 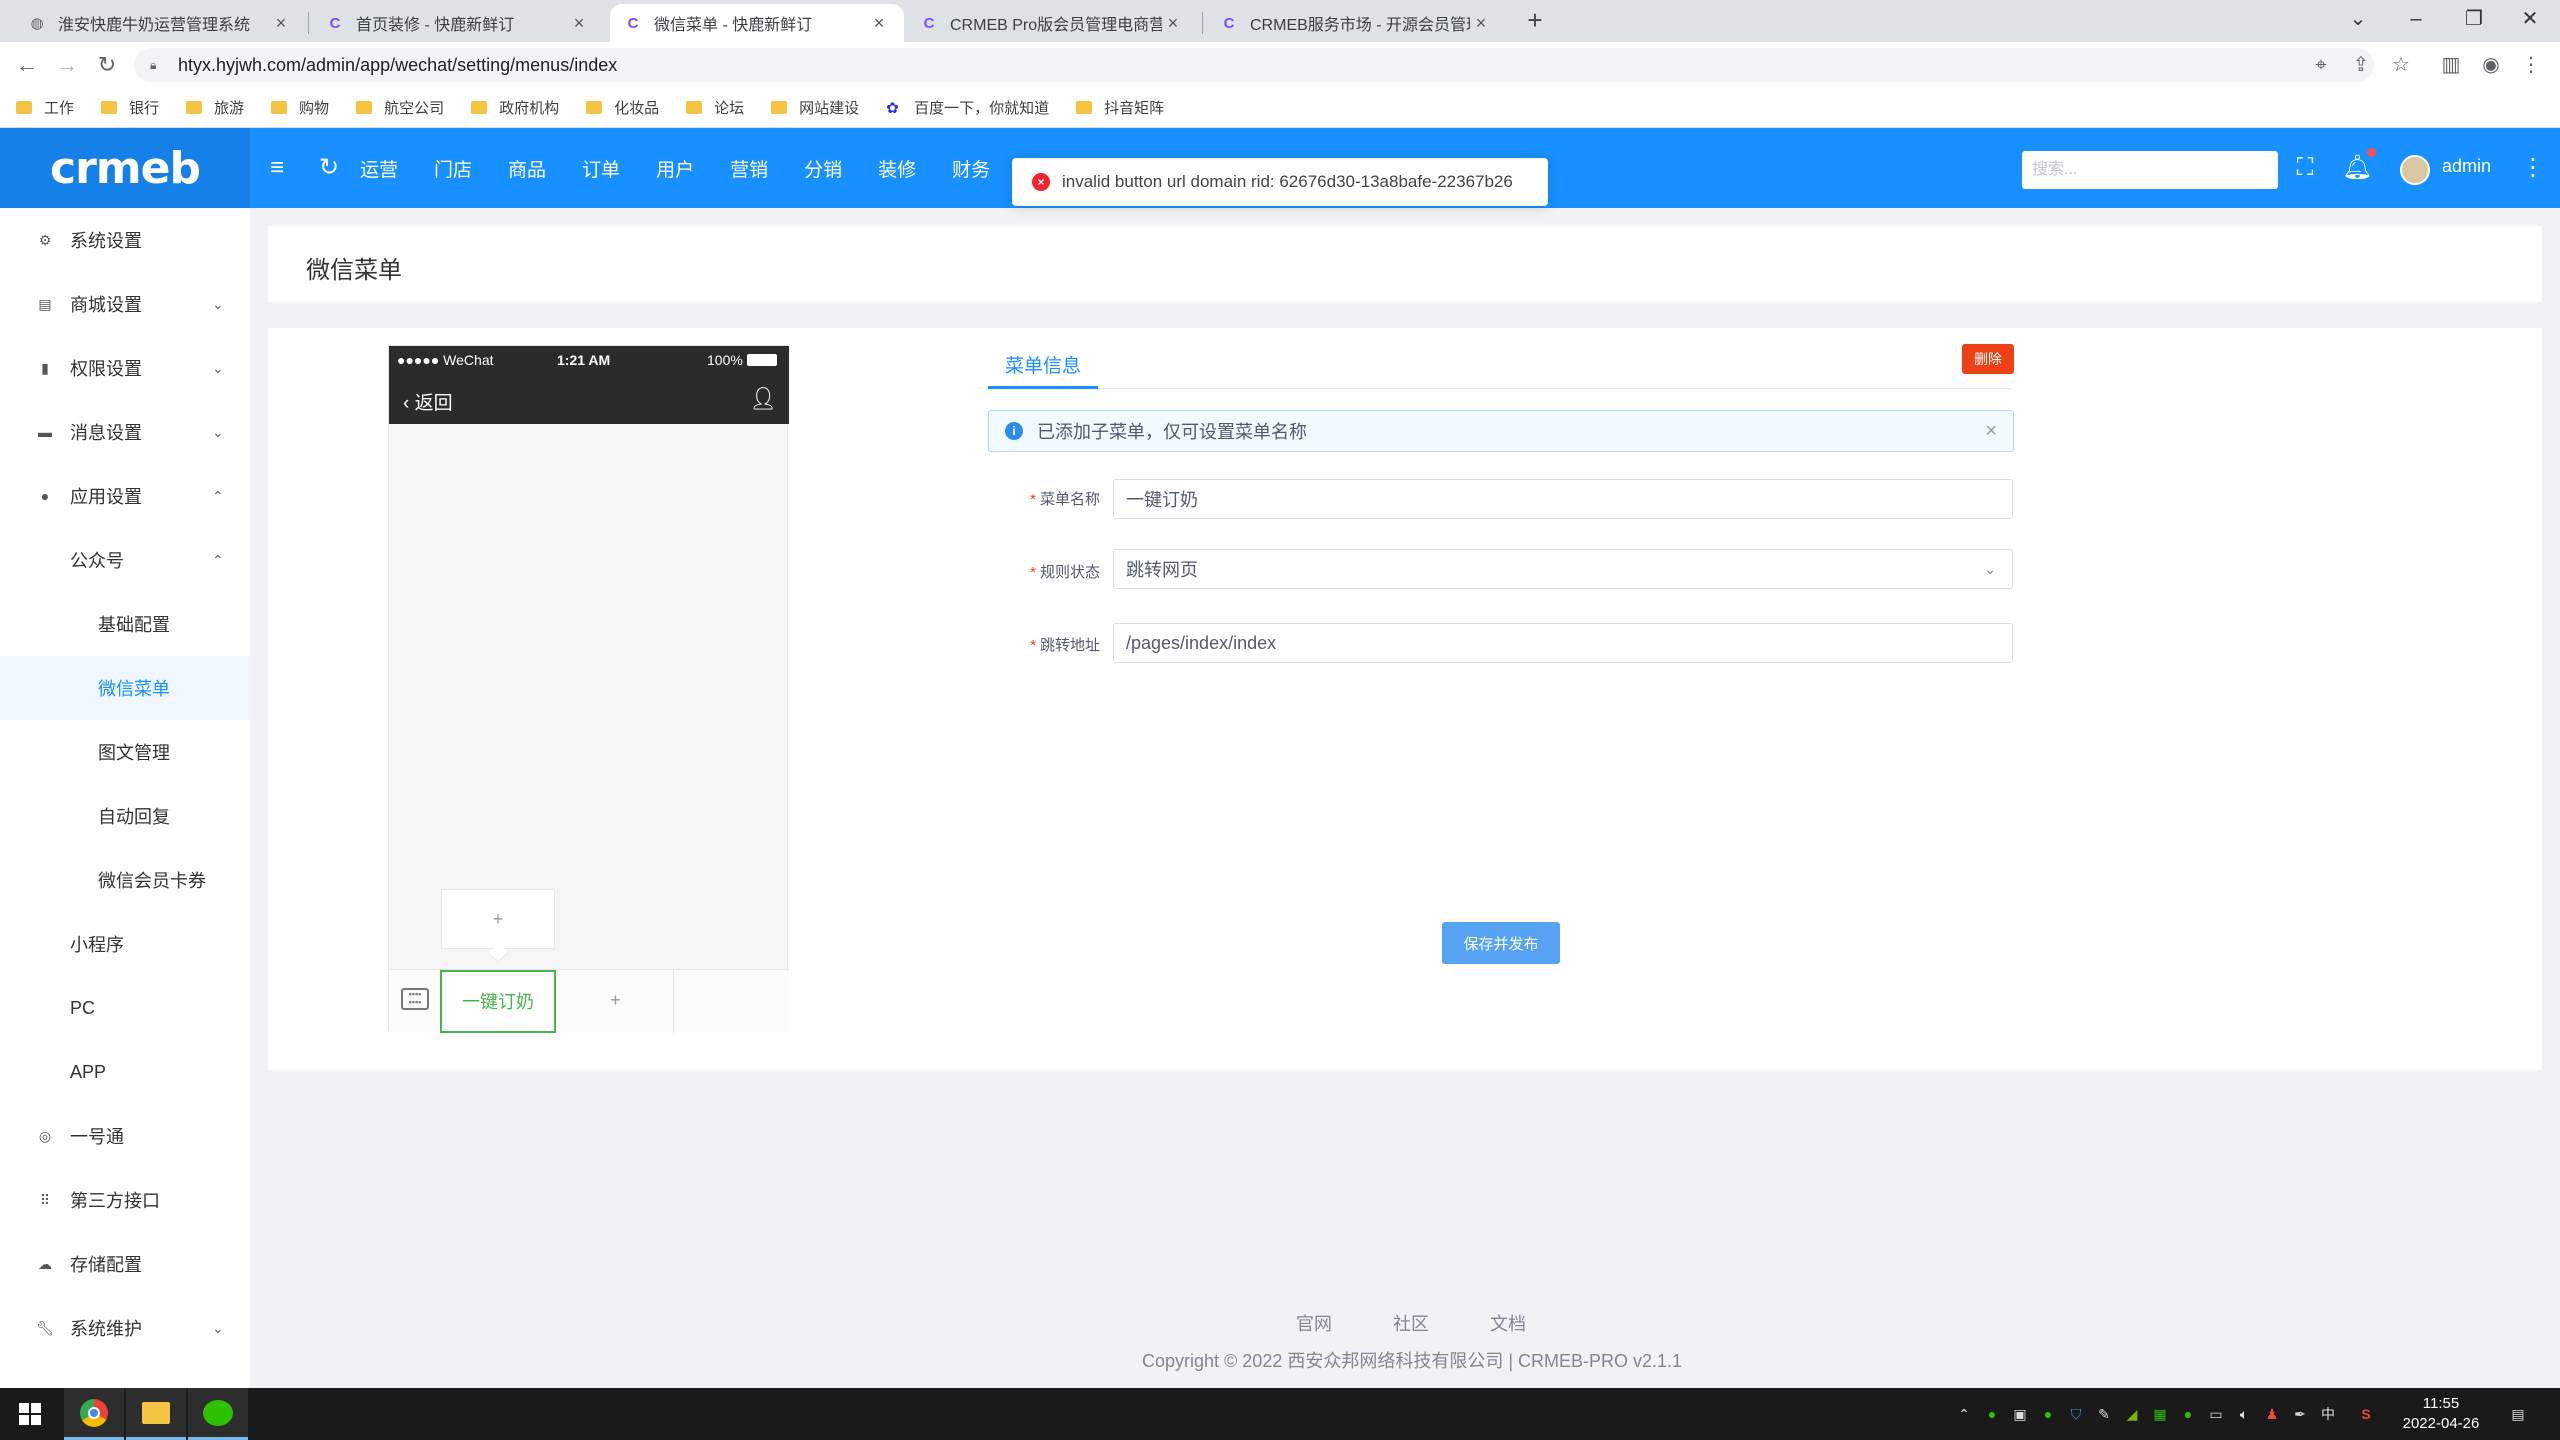 What do you see at coordinates (2415, 170) in the screenshot?
I see `avatar` at bounding box center [2415, 170].